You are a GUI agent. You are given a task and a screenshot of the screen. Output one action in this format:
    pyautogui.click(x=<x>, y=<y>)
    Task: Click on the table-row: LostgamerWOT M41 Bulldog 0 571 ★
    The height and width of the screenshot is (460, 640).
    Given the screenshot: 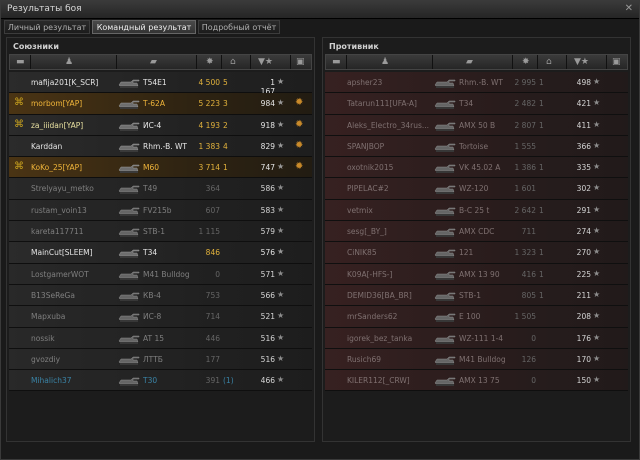 What is the action you would take?
    pyautogui.click(x=160, y=274)
    